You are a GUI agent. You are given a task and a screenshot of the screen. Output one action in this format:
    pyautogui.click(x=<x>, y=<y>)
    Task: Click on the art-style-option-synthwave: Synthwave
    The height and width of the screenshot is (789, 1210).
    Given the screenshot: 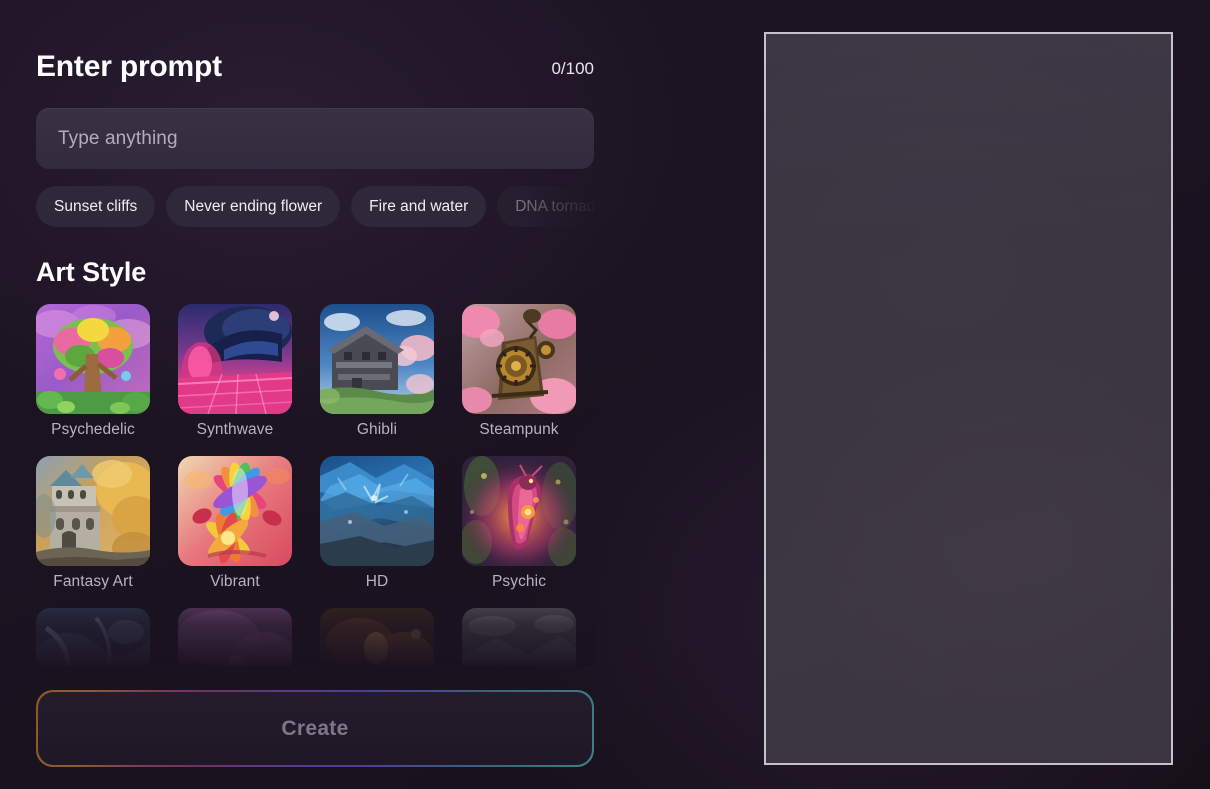 What is the action you would take?
    pyautogui.click(x=235, y=371)
    